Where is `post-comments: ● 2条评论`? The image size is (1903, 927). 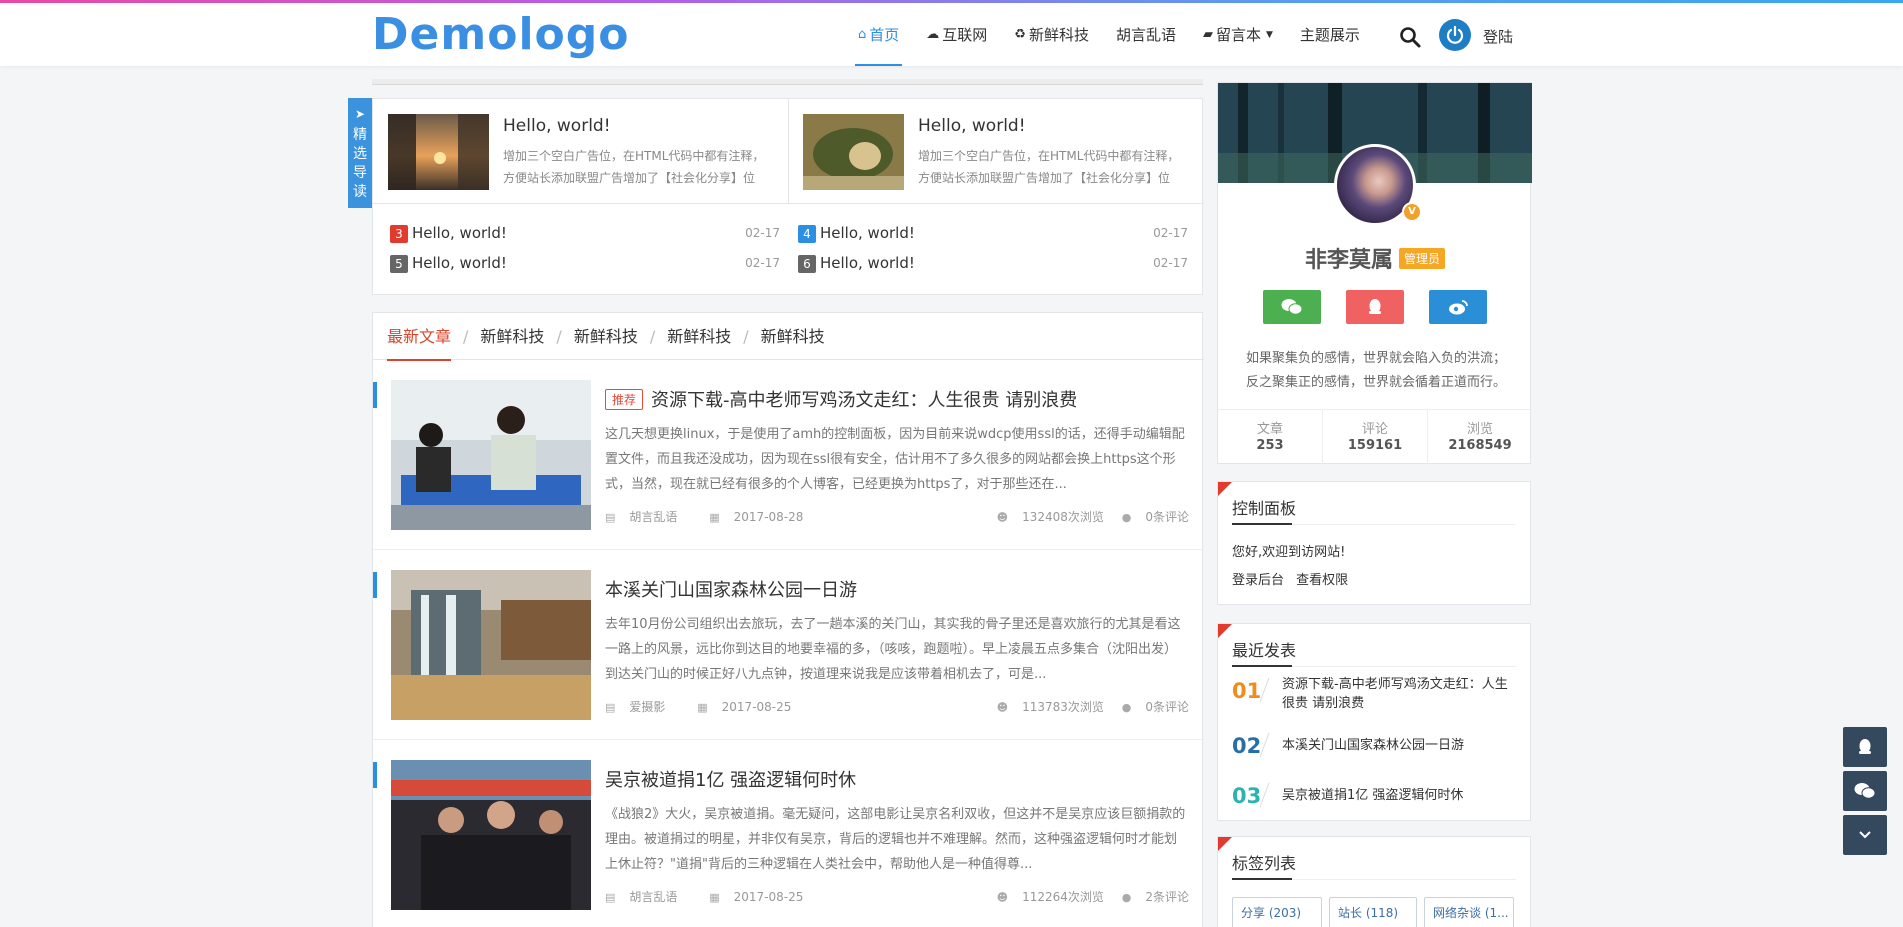 post-comments: ● 2条评论 is located at coordinates (1155, 897).